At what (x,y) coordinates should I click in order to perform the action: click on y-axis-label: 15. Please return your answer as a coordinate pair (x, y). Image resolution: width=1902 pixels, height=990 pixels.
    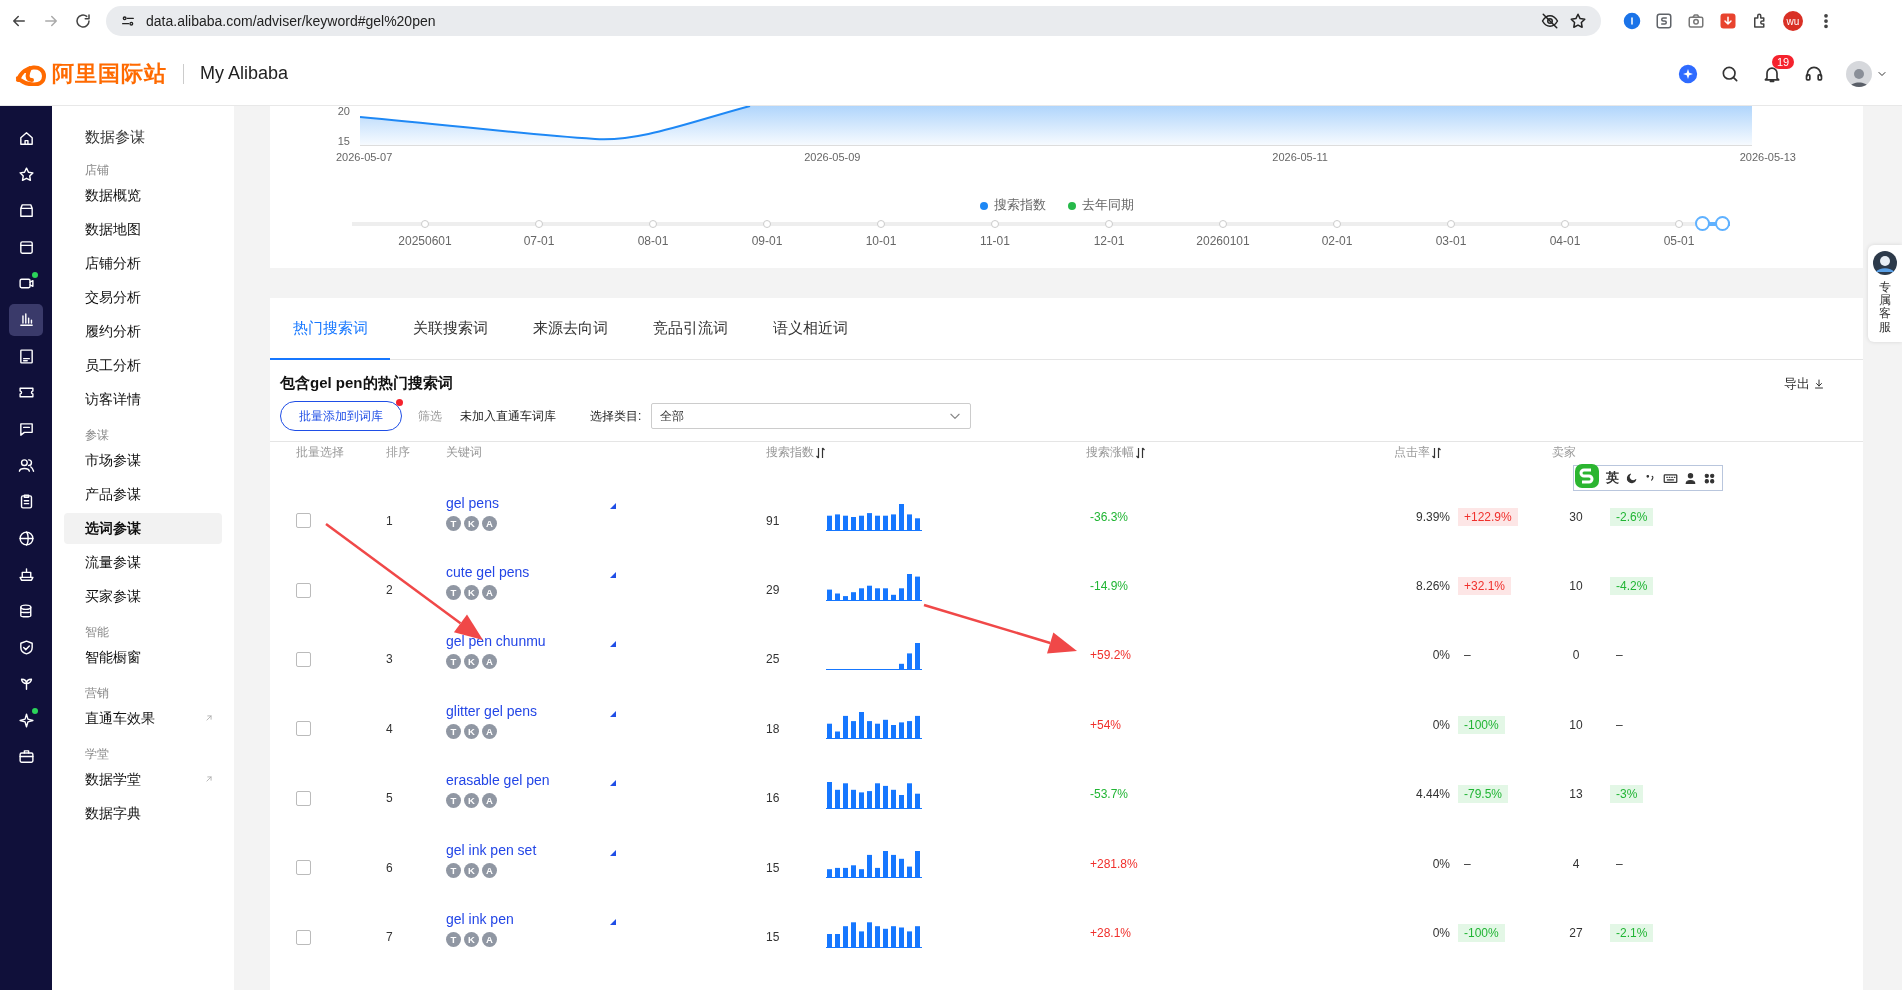
    Looking at the image, I should click on (343, 141).